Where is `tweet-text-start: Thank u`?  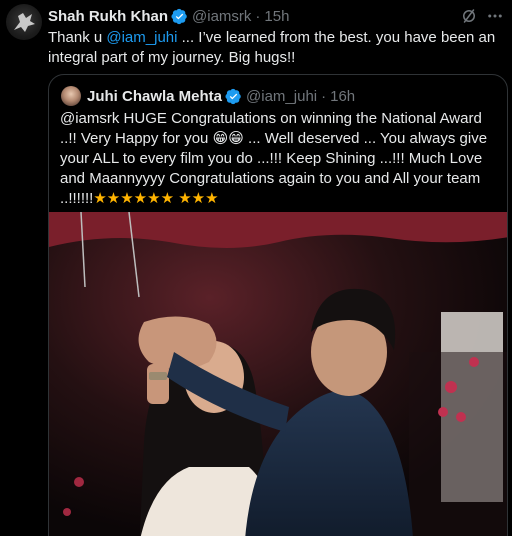 tweet-text-start: Thank u is located at coordinates (77, 37).